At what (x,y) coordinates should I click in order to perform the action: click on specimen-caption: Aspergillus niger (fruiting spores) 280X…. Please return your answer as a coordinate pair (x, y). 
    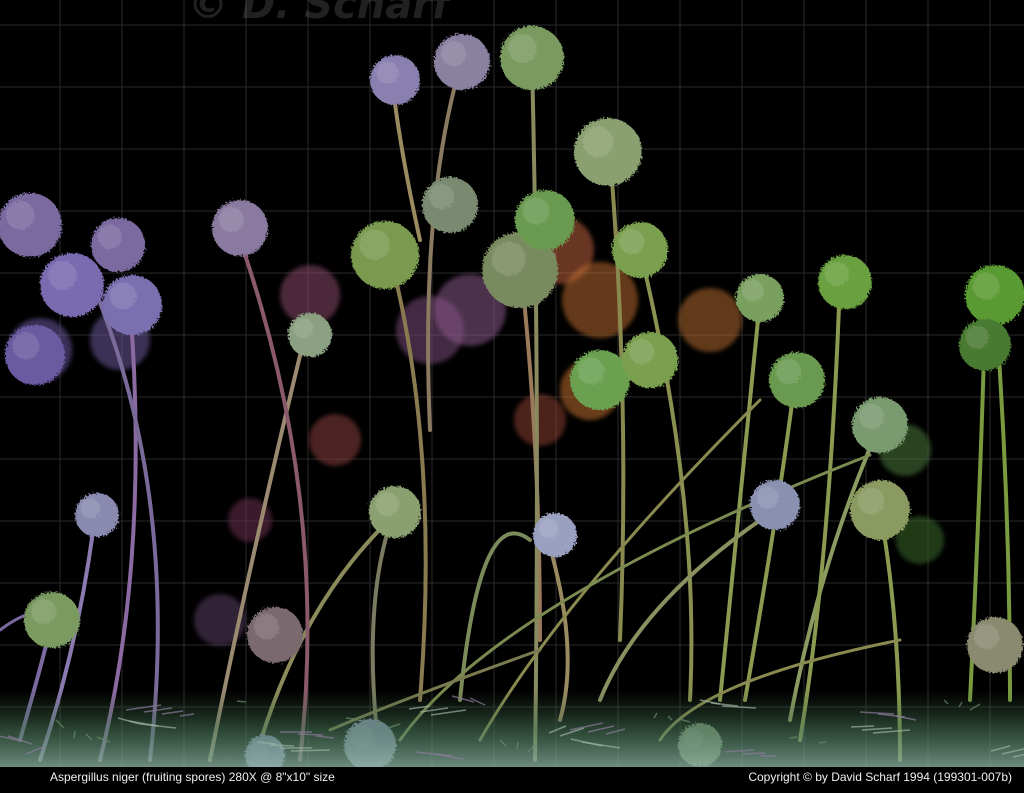
    Looking at the image, I should click on (192, 777).